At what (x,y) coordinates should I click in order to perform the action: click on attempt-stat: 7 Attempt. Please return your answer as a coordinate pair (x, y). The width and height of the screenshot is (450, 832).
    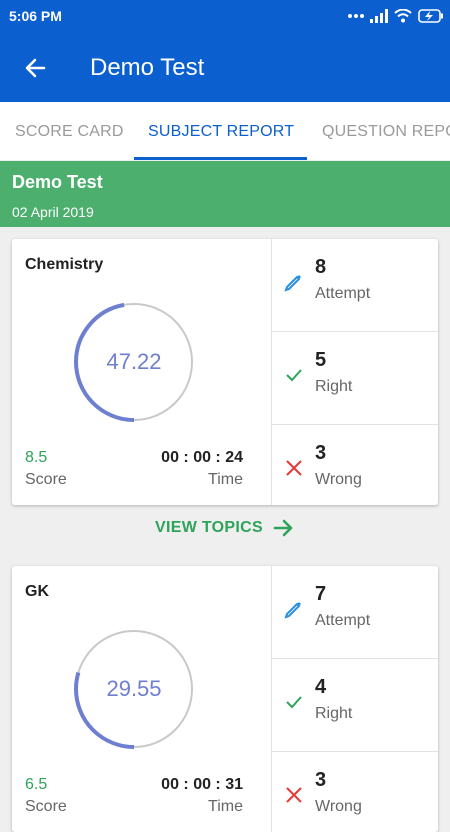
    Looking at the image, I should click on (355, 612).